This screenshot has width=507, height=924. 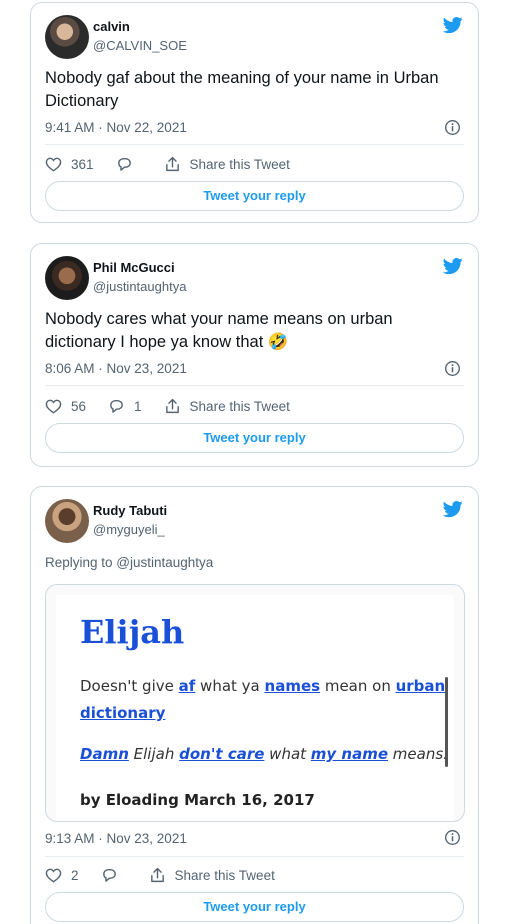 I want to click on timestamp: 9:41 AM · Nov 22, 2021, so click(x=116, y=127).